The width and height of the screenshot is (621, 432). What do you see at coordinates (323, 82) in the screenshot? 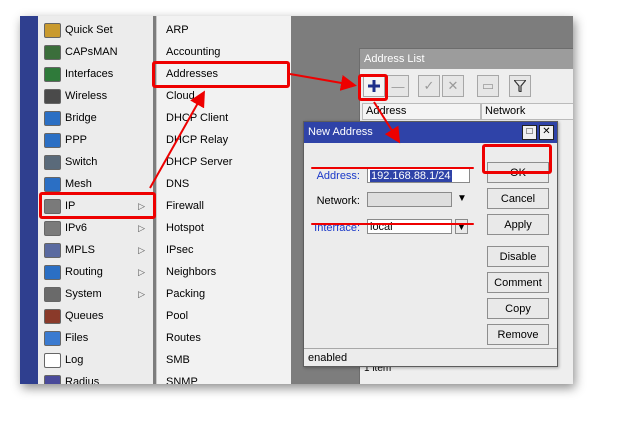
I see `arrow-addresses-to-add` at bounding box center [323, 82].